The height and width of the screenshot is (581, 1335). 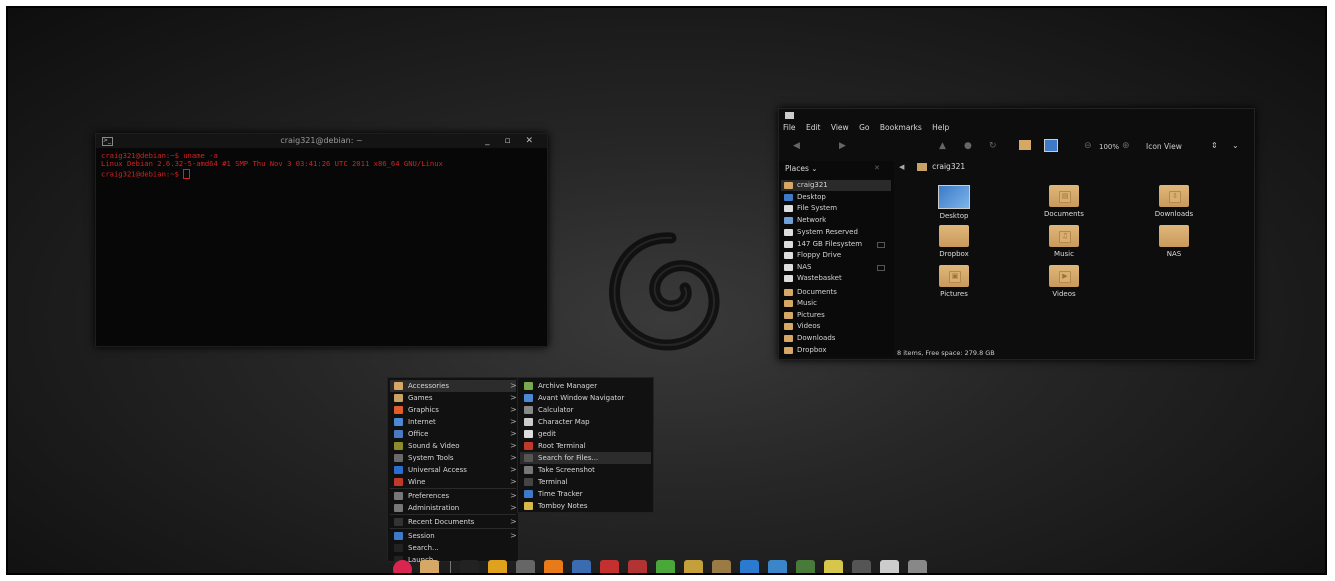 I want to click on xbmc-icon, so click(x=581, y=566).